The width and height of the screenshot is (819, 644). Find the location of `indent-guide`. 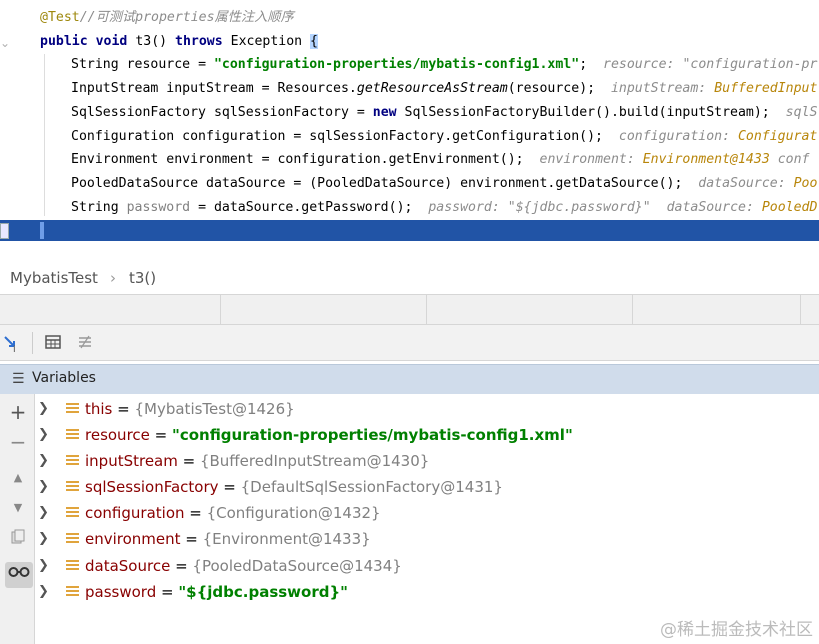

indent-guide is located at coordinates (44, 135).